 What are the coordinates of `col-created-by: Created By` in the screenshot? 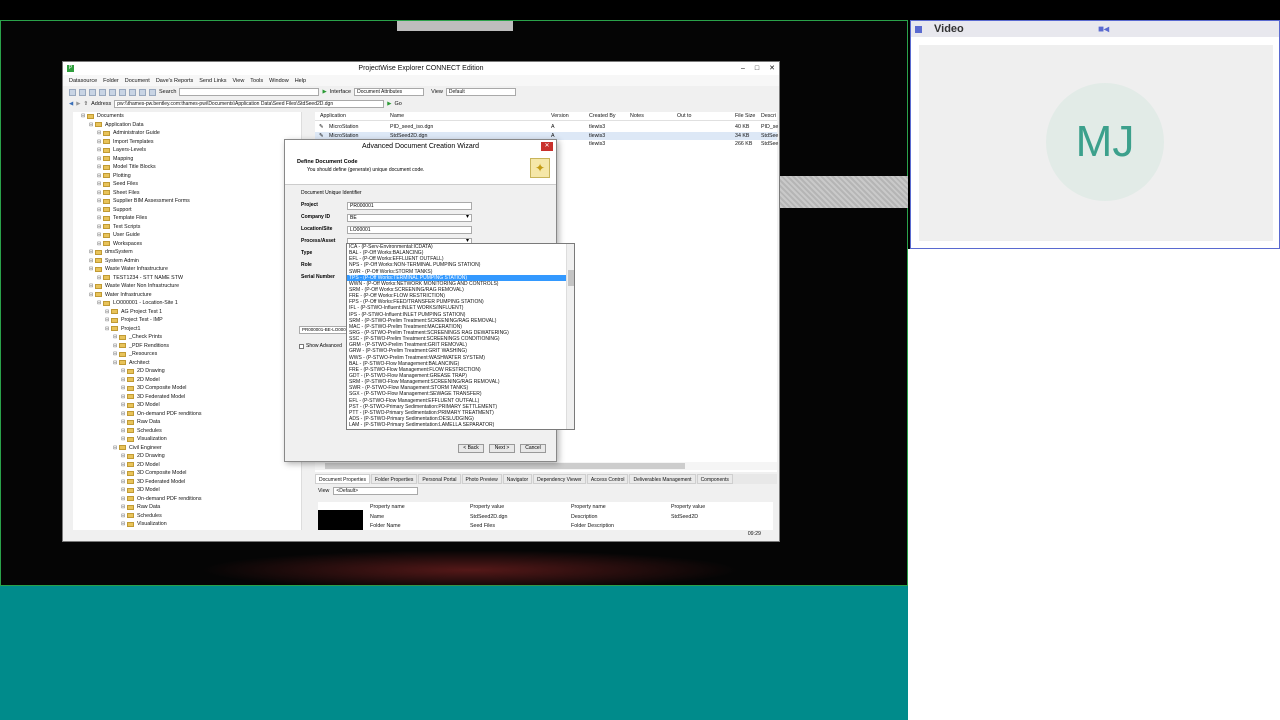 It's located at (602, 116).